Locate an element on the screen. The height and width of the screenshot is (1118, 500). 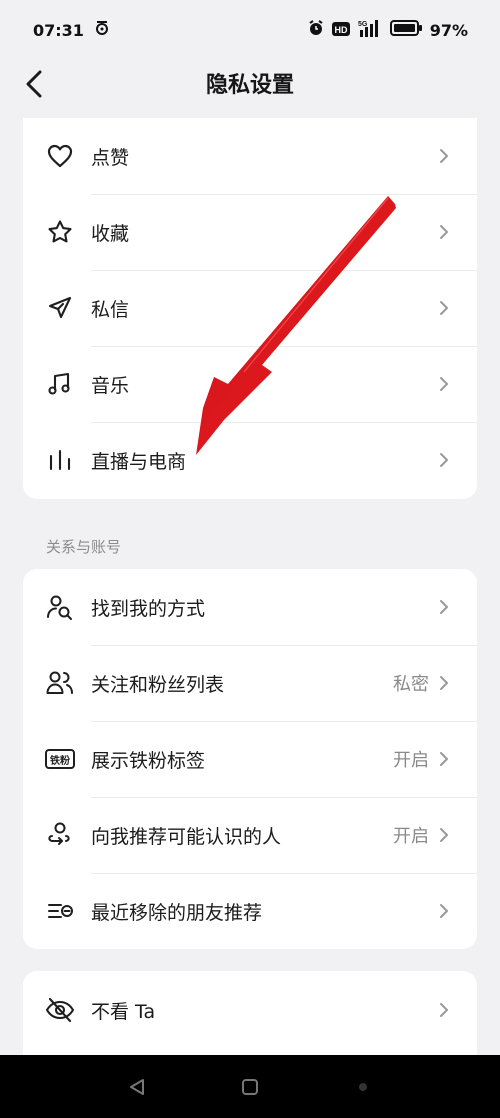
settings-row-favorites: 收藏 is located at coordinates (250, 232).